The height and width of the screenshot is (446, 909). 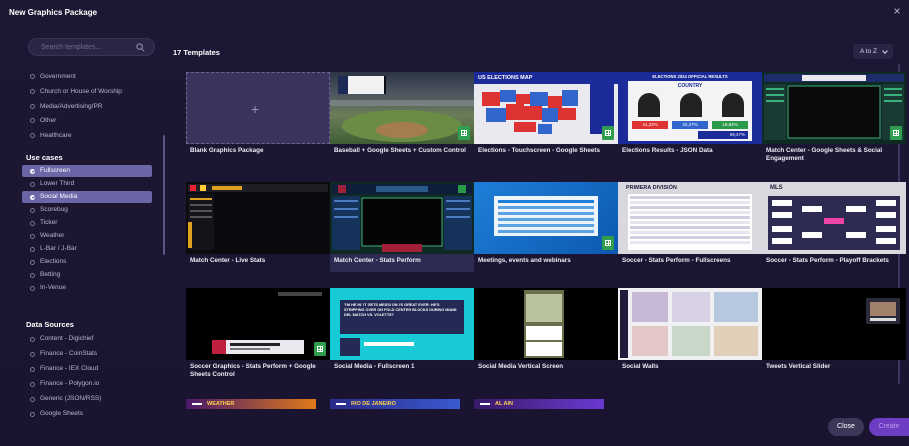 What do you see at coordinates (897, 11) in the screenshot?
I see `close-icon: ×` at bounding box center [897, 11].